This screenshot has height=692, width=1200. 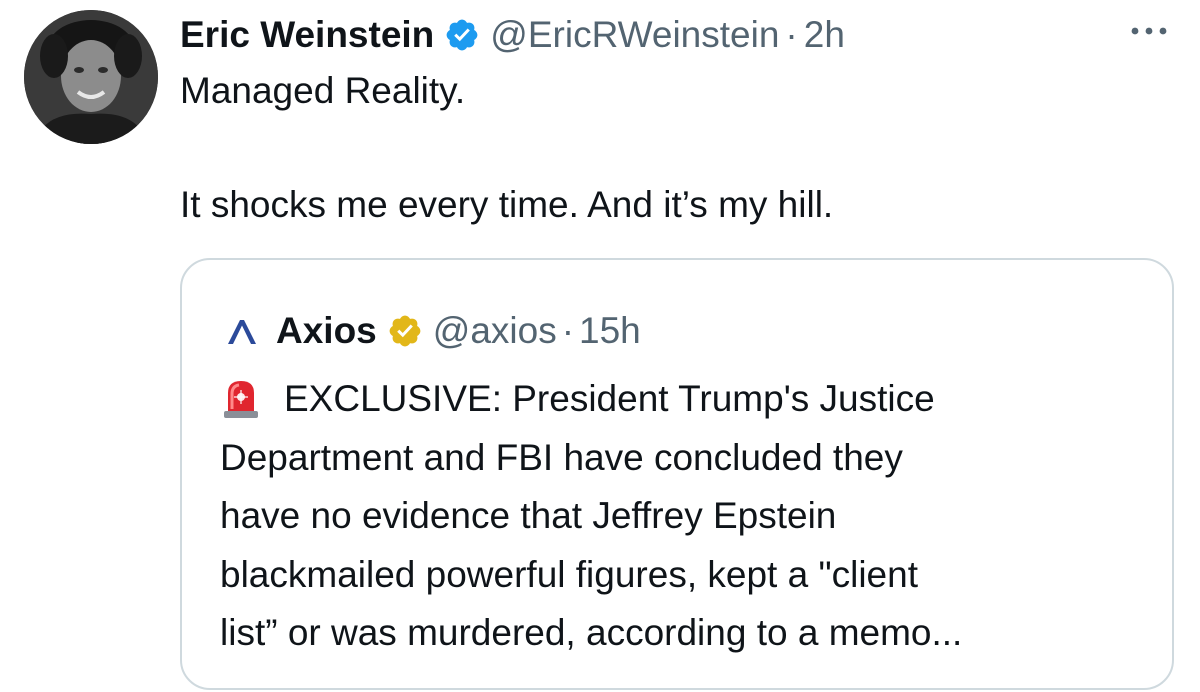 What do you see at coordinates (561, 457) in the screenshot?
I see `quoted-text-line-2: Department and FBI have concluded they` at bounding box center [561, 457].